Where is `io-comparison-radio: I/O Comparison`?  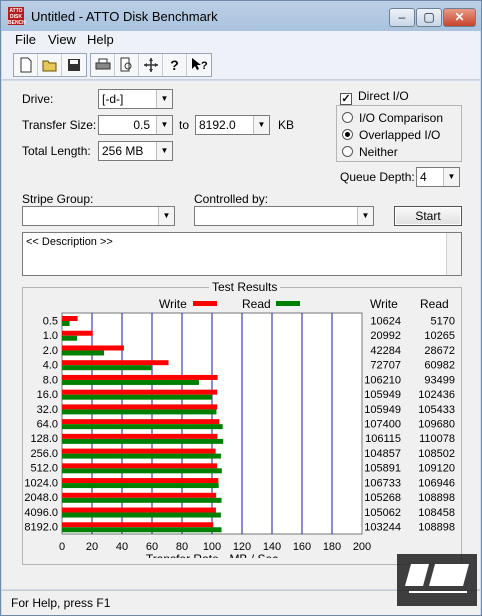 io-comparison-radio: I/O Comparison is located at coordinates (392, 118).